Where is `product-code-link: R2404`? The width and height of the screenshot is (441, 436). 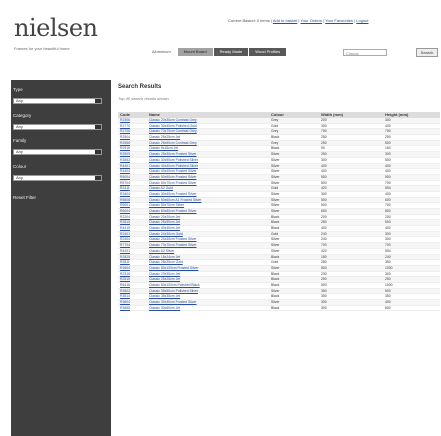
product-code-link: R2404 is located at coordinates (133, 239).